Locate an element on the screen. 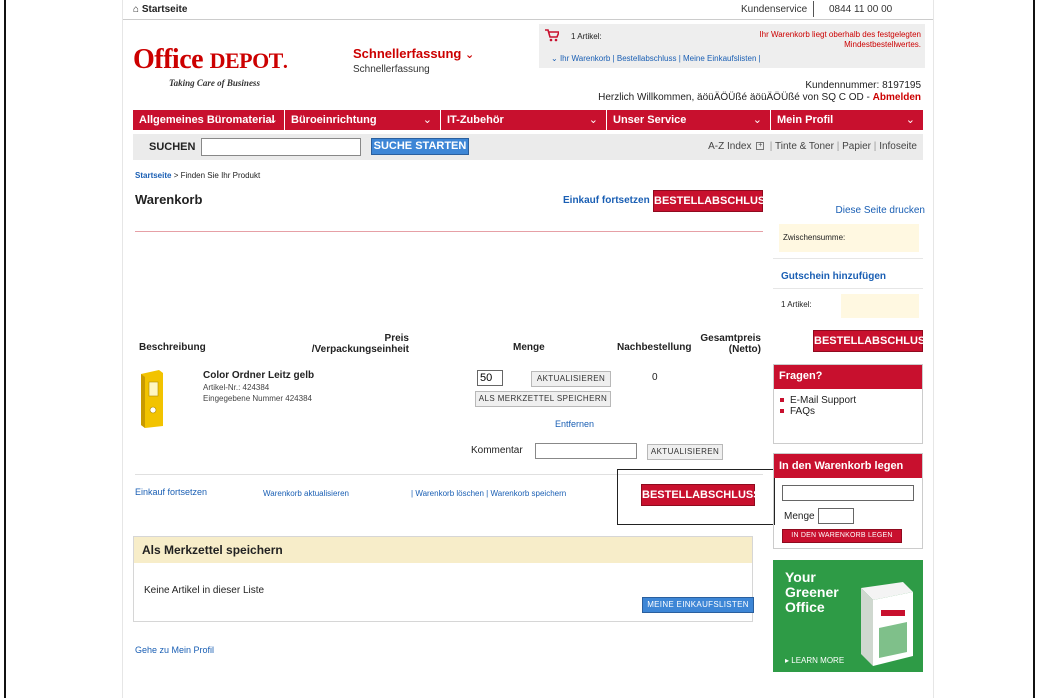 The width and height of the screenshot is (1040, 698). questions-box: Fragen? E-Mail Support FAQs is located at coordinates (848, 404).